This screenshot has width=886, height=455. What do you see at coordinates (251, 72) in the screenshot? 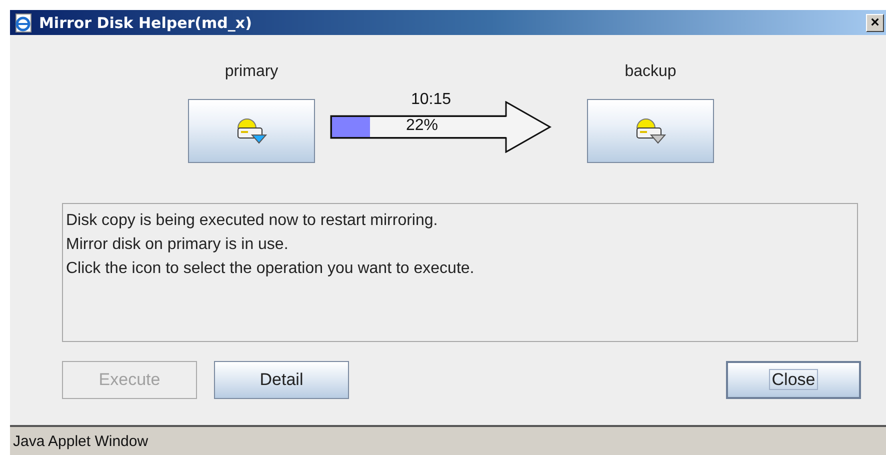
I see `server-label: primary` at bounding box center [251, 72].